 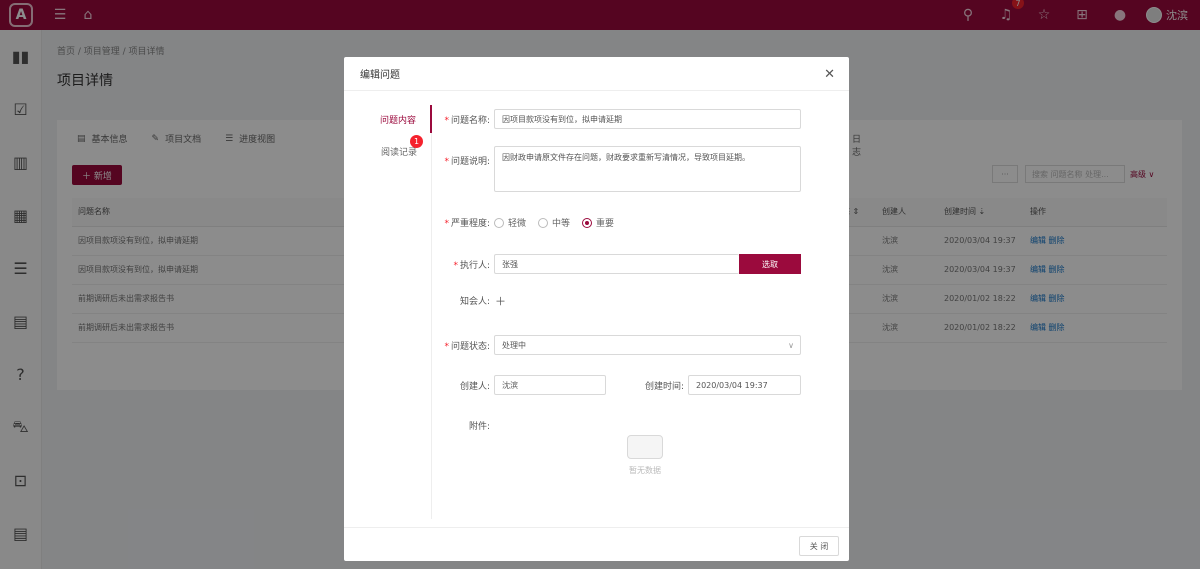 What do you see at coordinates (791, 345) in the screenshot?
I see `chevron-down-icon: ∨` at bounding box center [791, 345].